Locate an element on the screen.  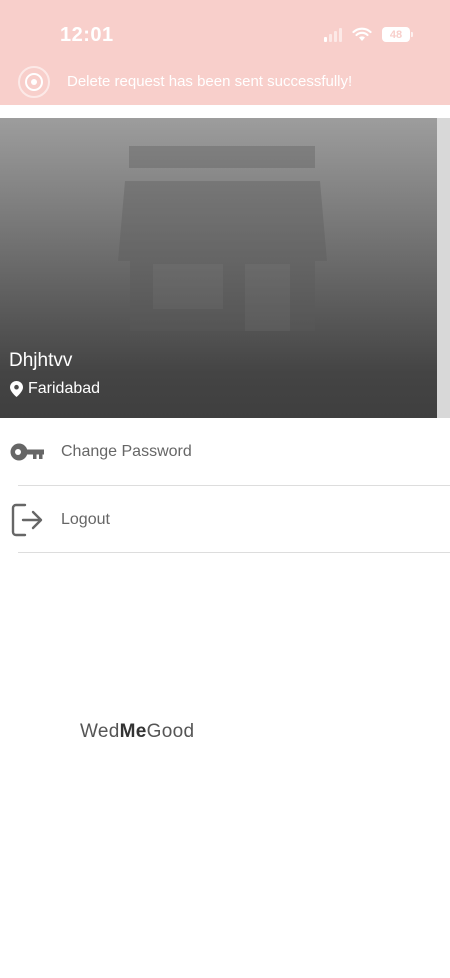
vendor-name: Dhjhtvv is located at coordinates (41, 360).